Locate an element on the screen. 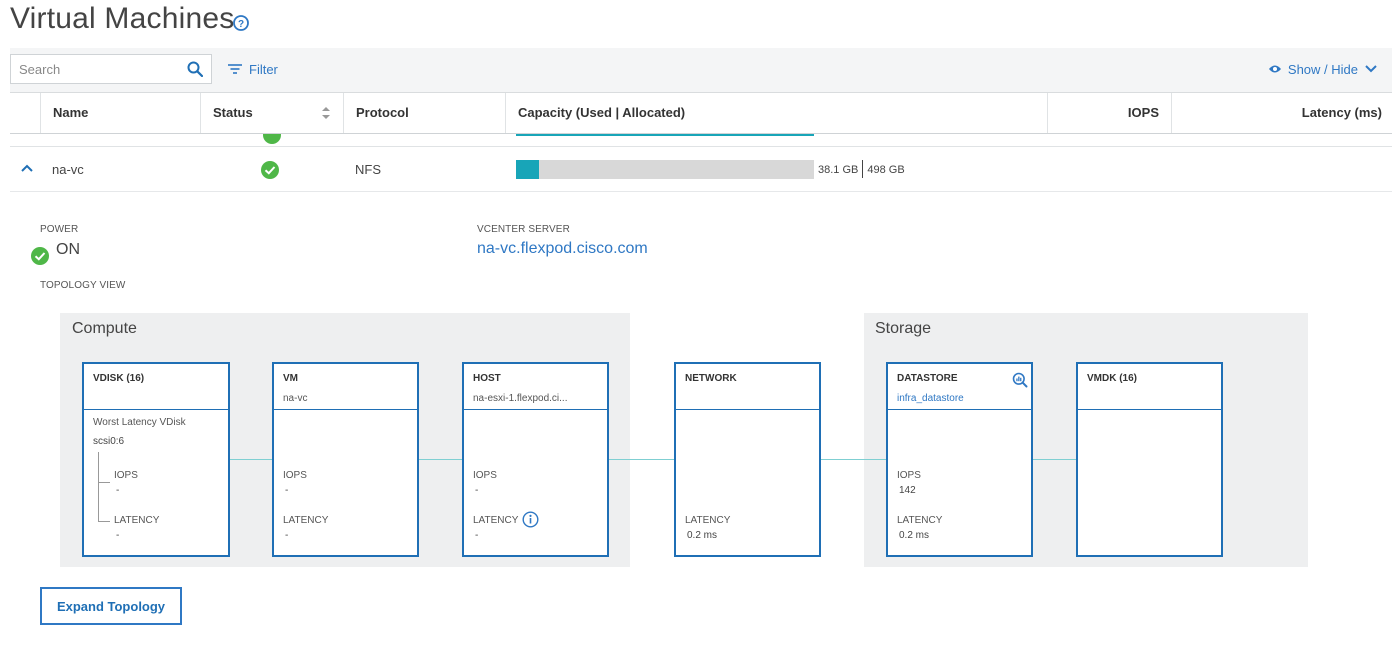  vm-title: VM is located at coordinates (290, 378).